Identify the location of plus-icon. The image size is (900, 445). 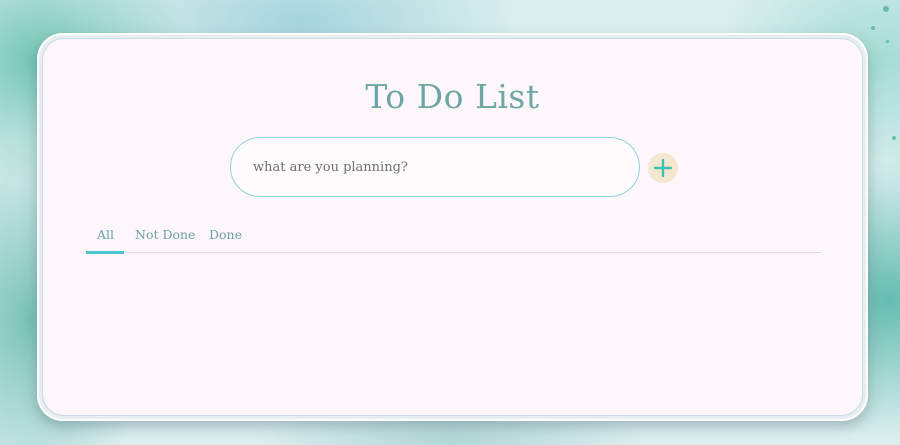
(663, 168).